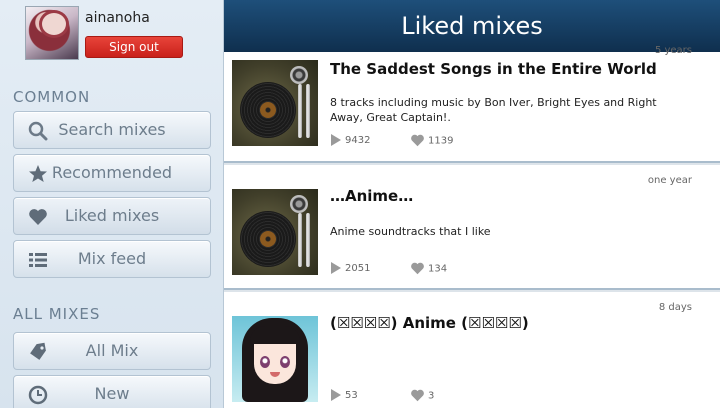 The height and width of the screenshot is (408, 720). I want to click on nav-mix-feed: Mix feed, so click(112, 259).